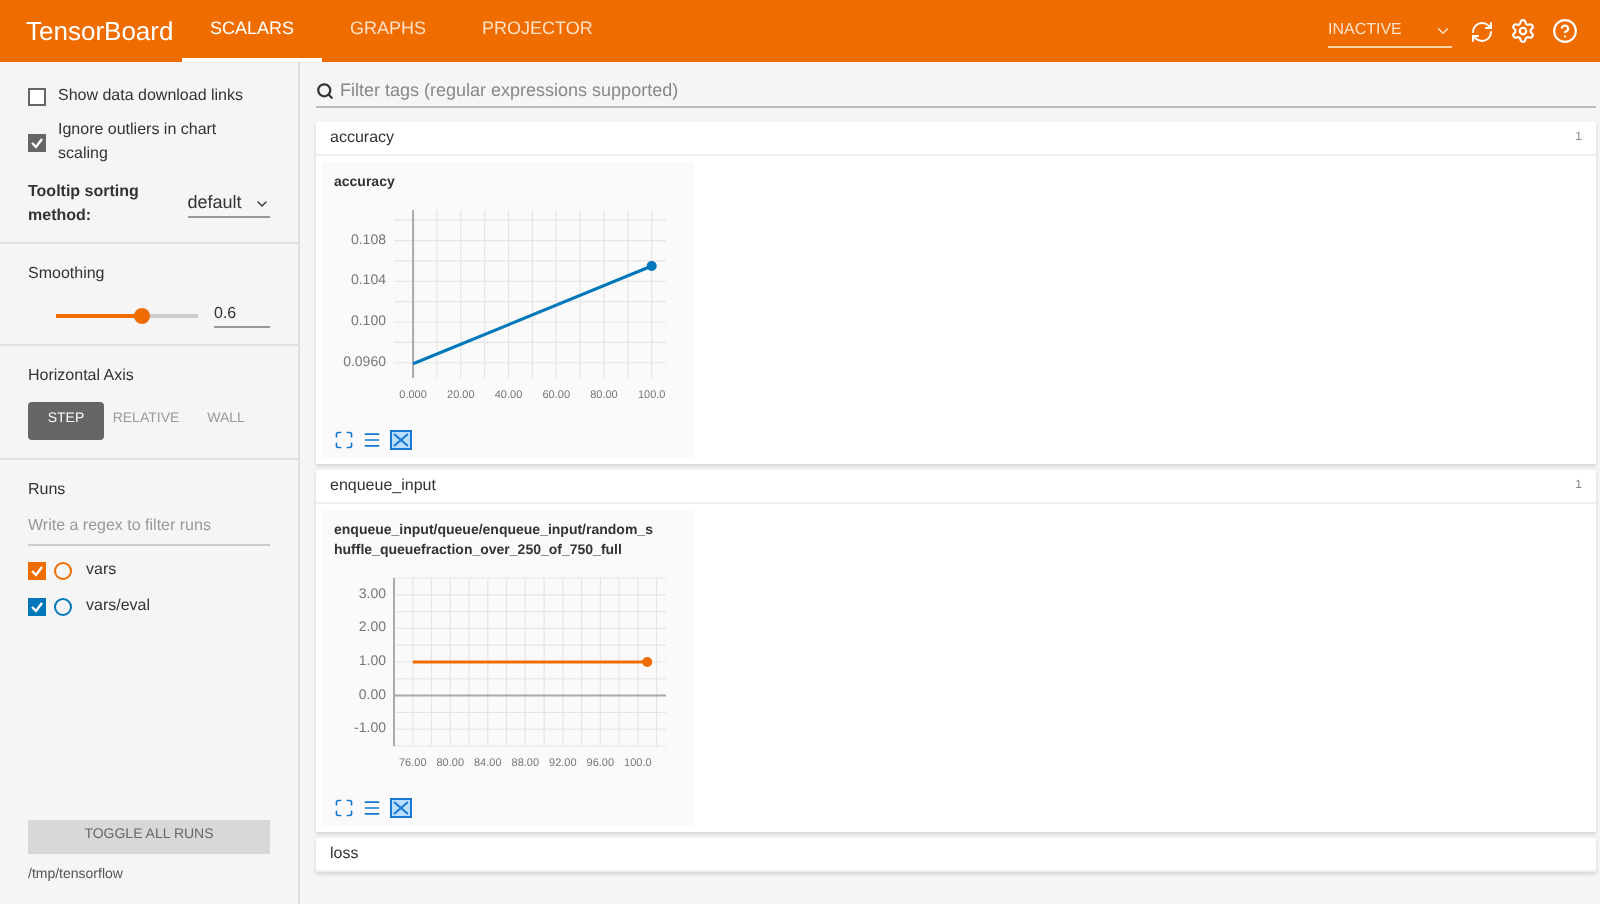 The width and height of the screenshot is (1600, 904). I want to click on help-icon, so click(1565, 31).